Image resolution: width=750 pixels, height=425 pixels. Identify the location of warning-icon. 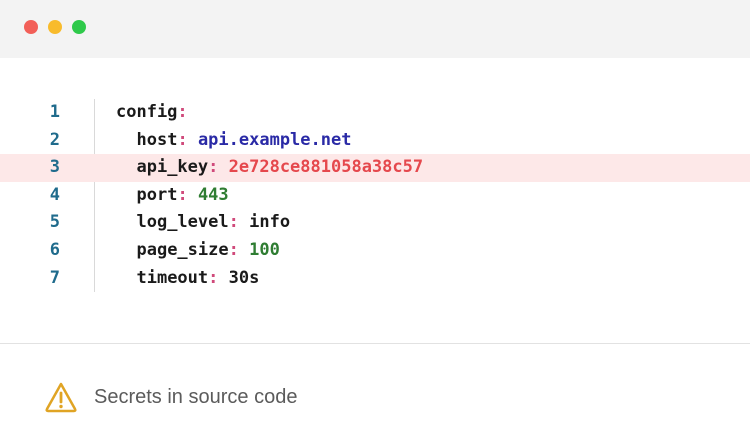
(61, 397).